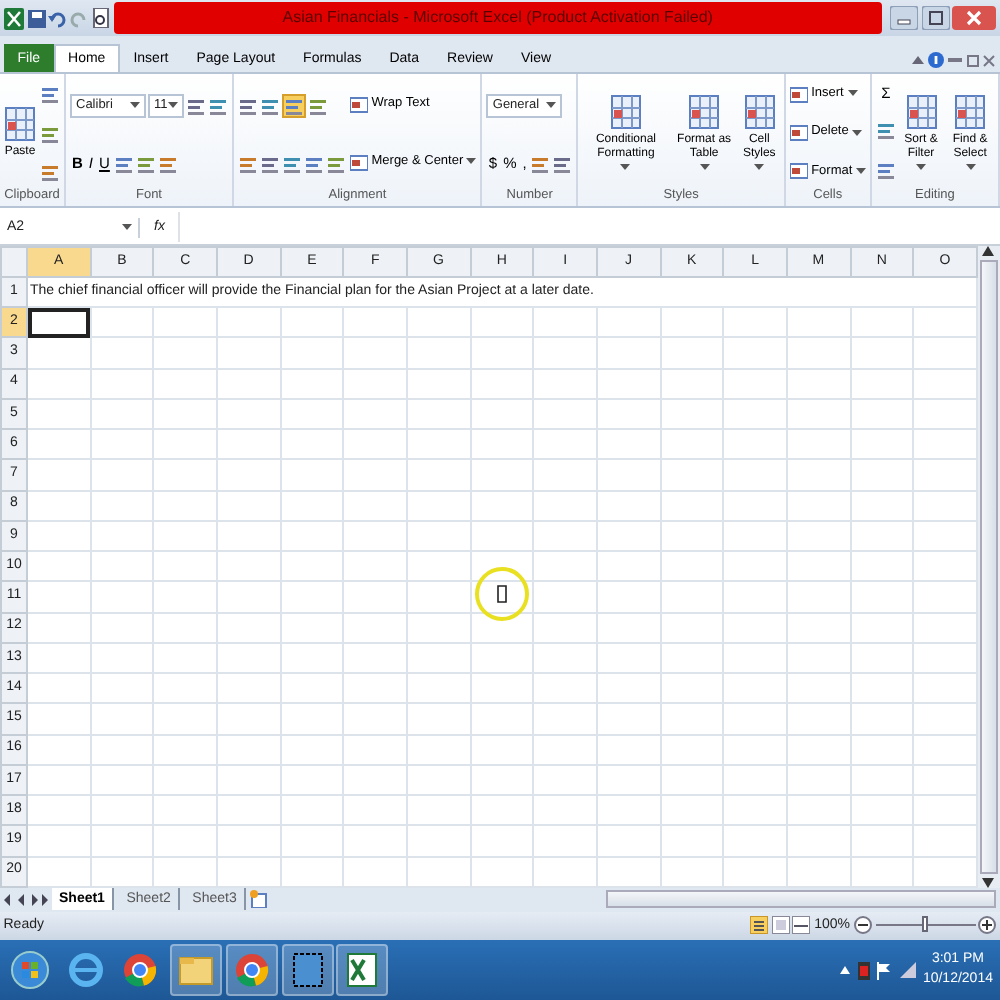  Describe the element at coordinates (29, 970) in the screenshot. I see `start-icon` at that location.